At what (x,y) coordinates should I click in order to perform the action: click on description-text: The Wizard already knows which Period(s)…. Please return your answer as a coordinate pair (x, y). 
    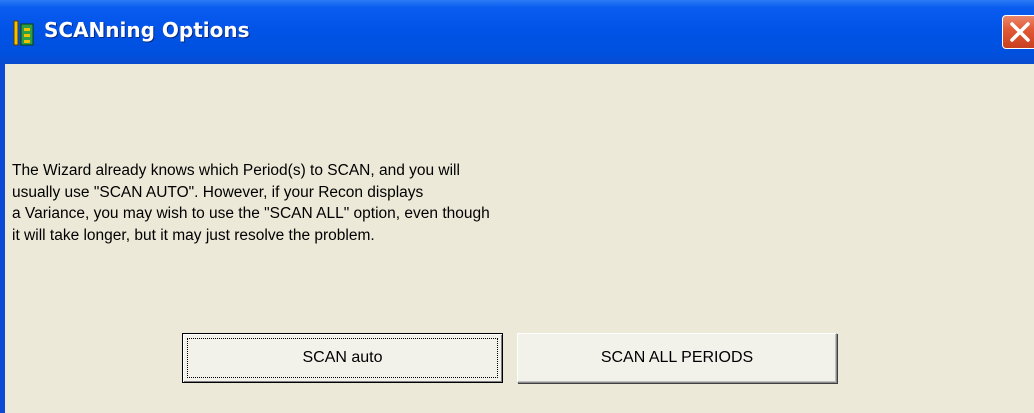
    Looking at the image, I should click on (251, 203).